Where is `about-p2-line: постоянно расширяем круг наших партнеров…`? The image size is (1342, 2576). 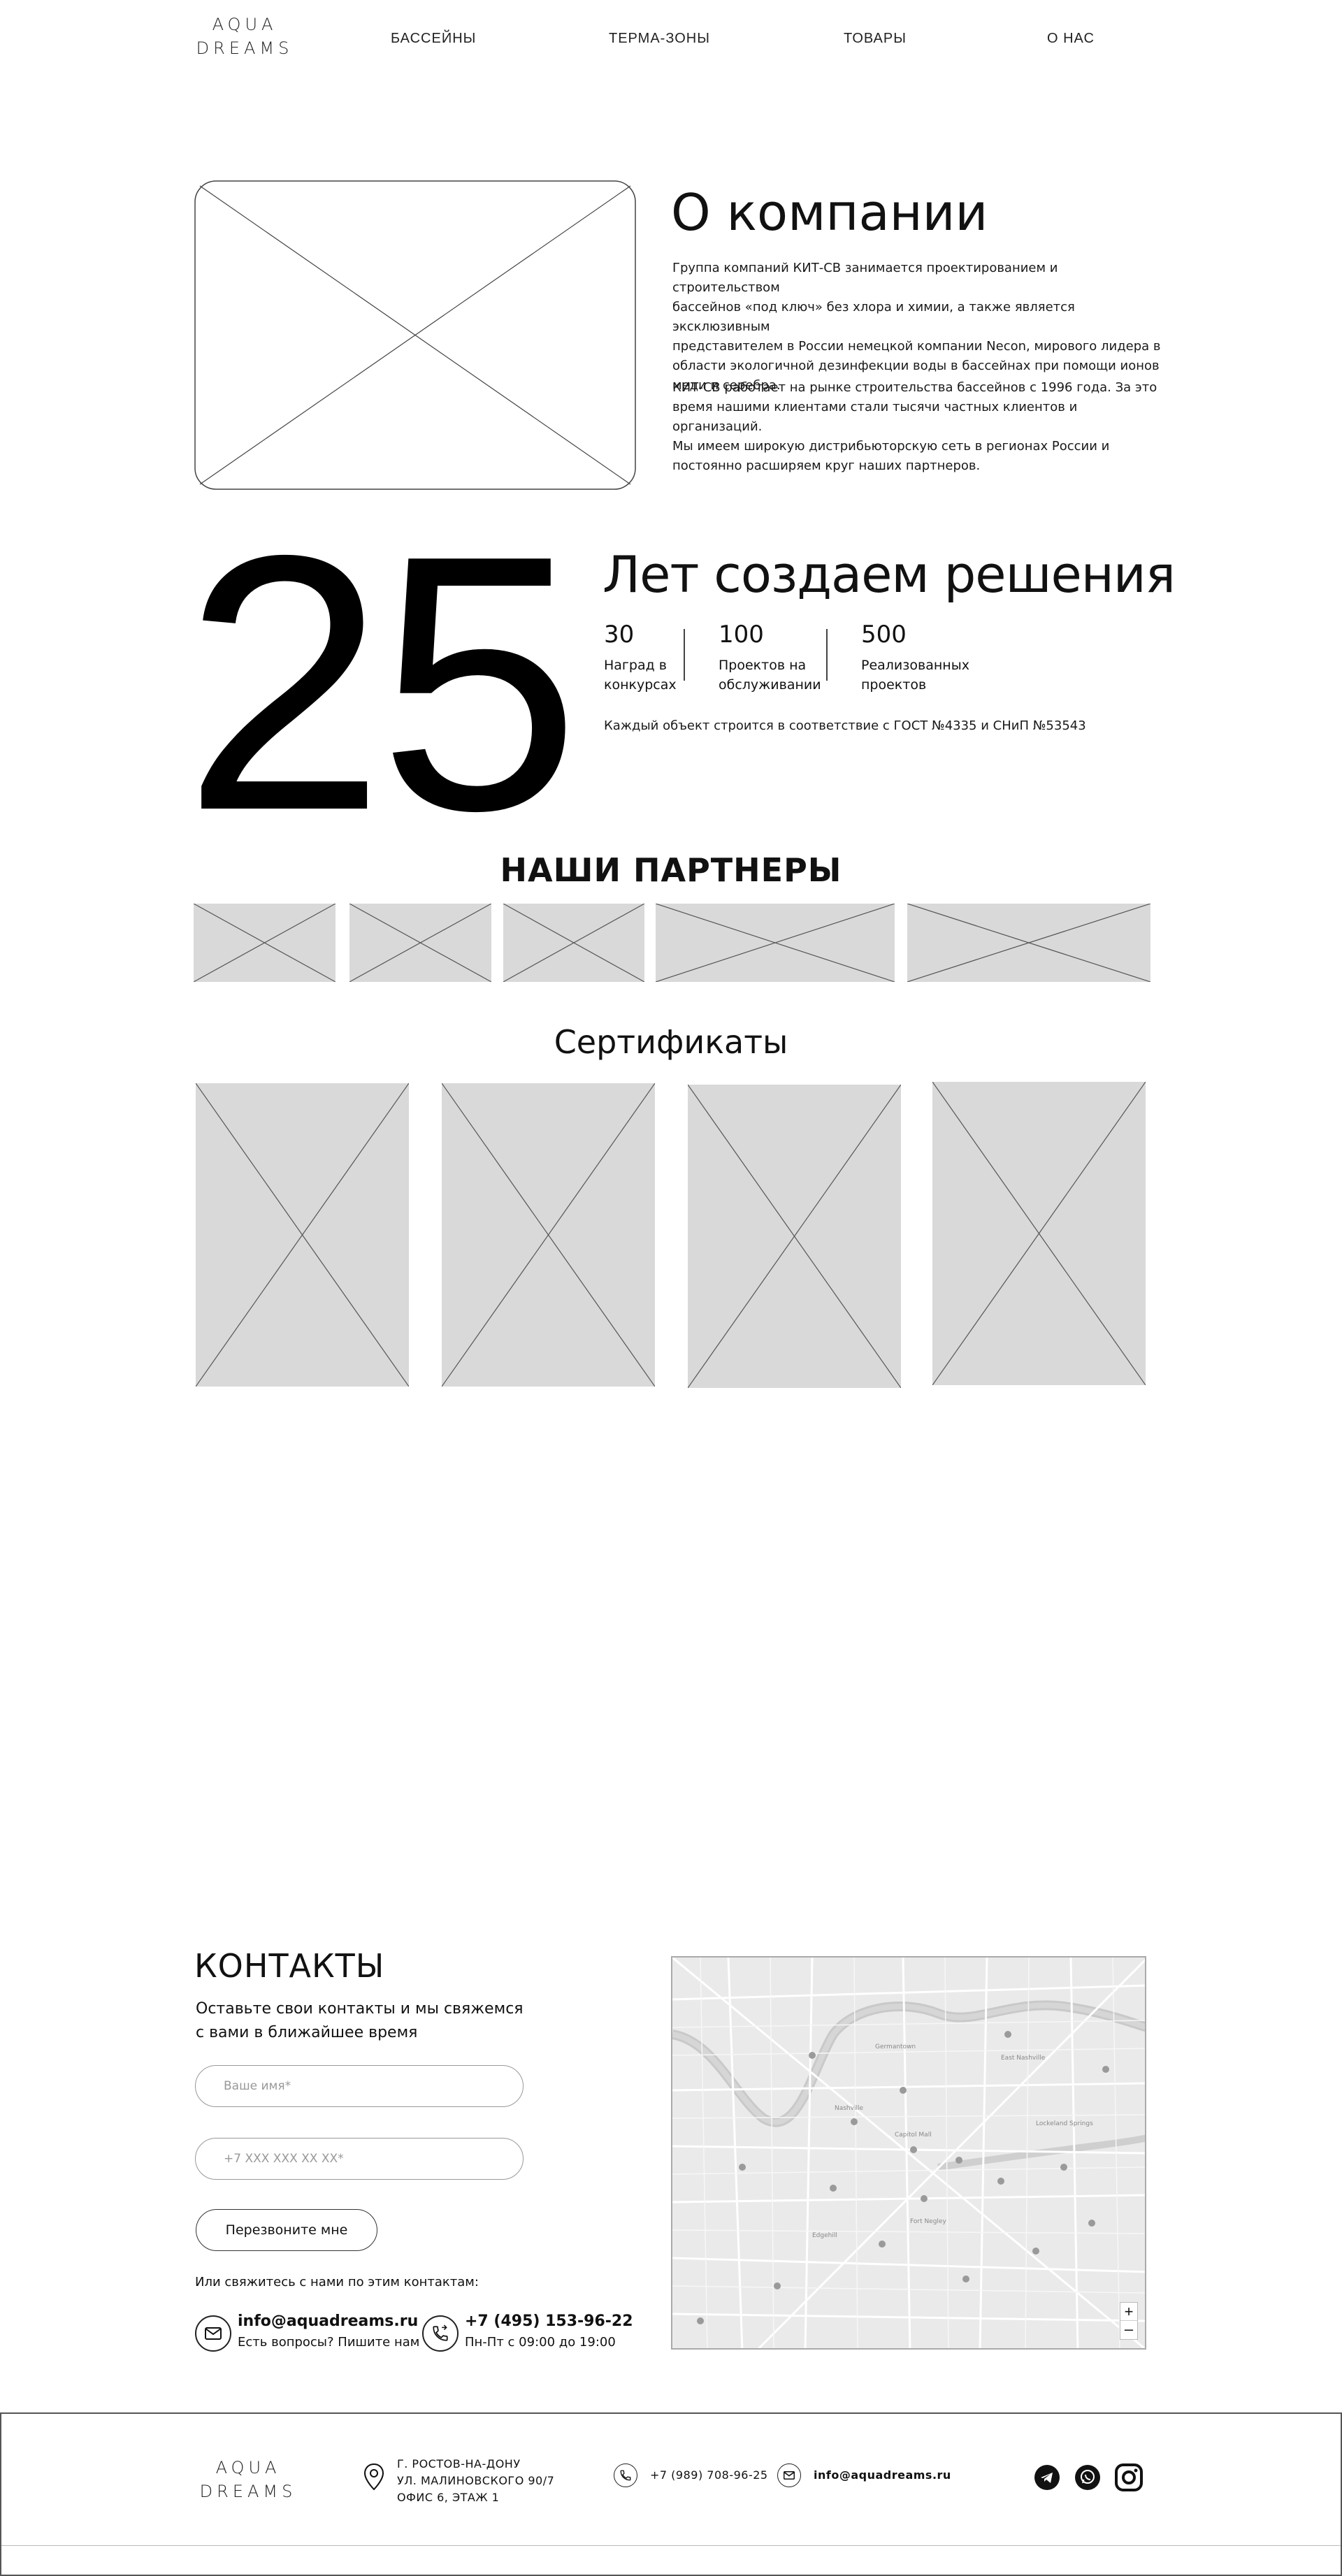
about-p2-line: постоянно расширяем круг наших партнеров… is located at coordinates (827, 465).